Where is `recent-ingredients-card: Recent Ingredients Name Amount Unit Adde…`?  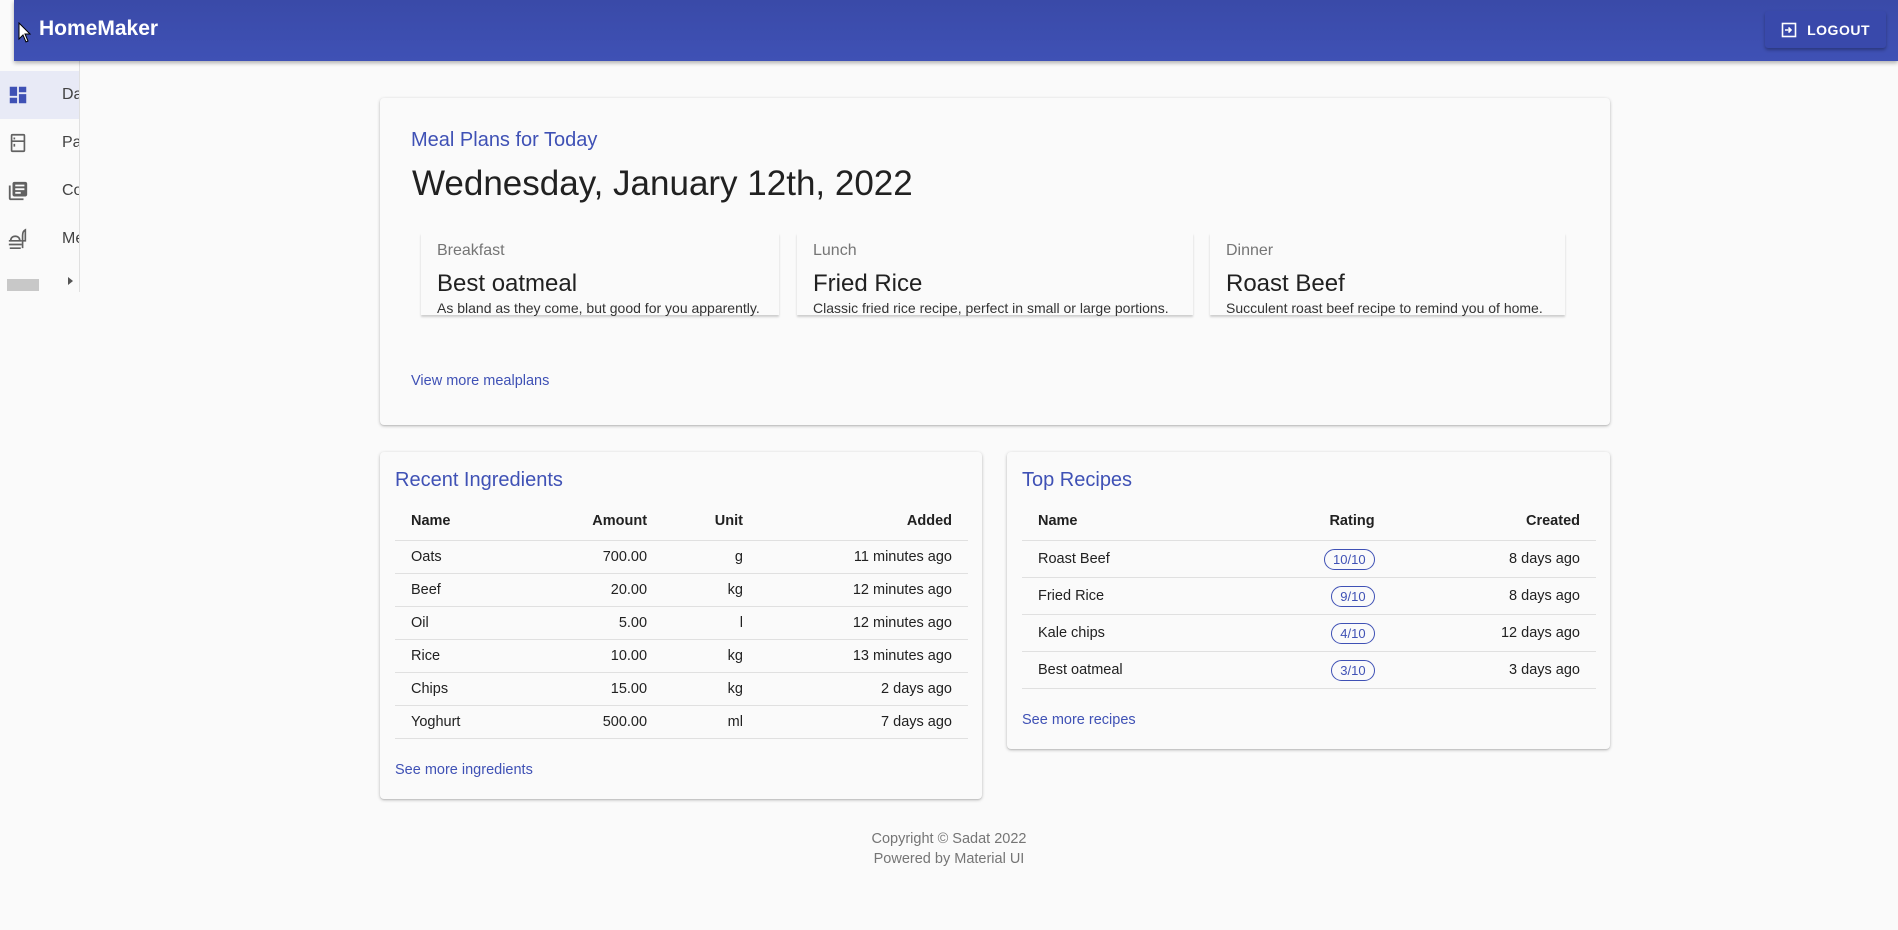
recent-ingredients-card: Recent Ingredients Name Amount Unit Adde… is located at coordinates (681, 625).